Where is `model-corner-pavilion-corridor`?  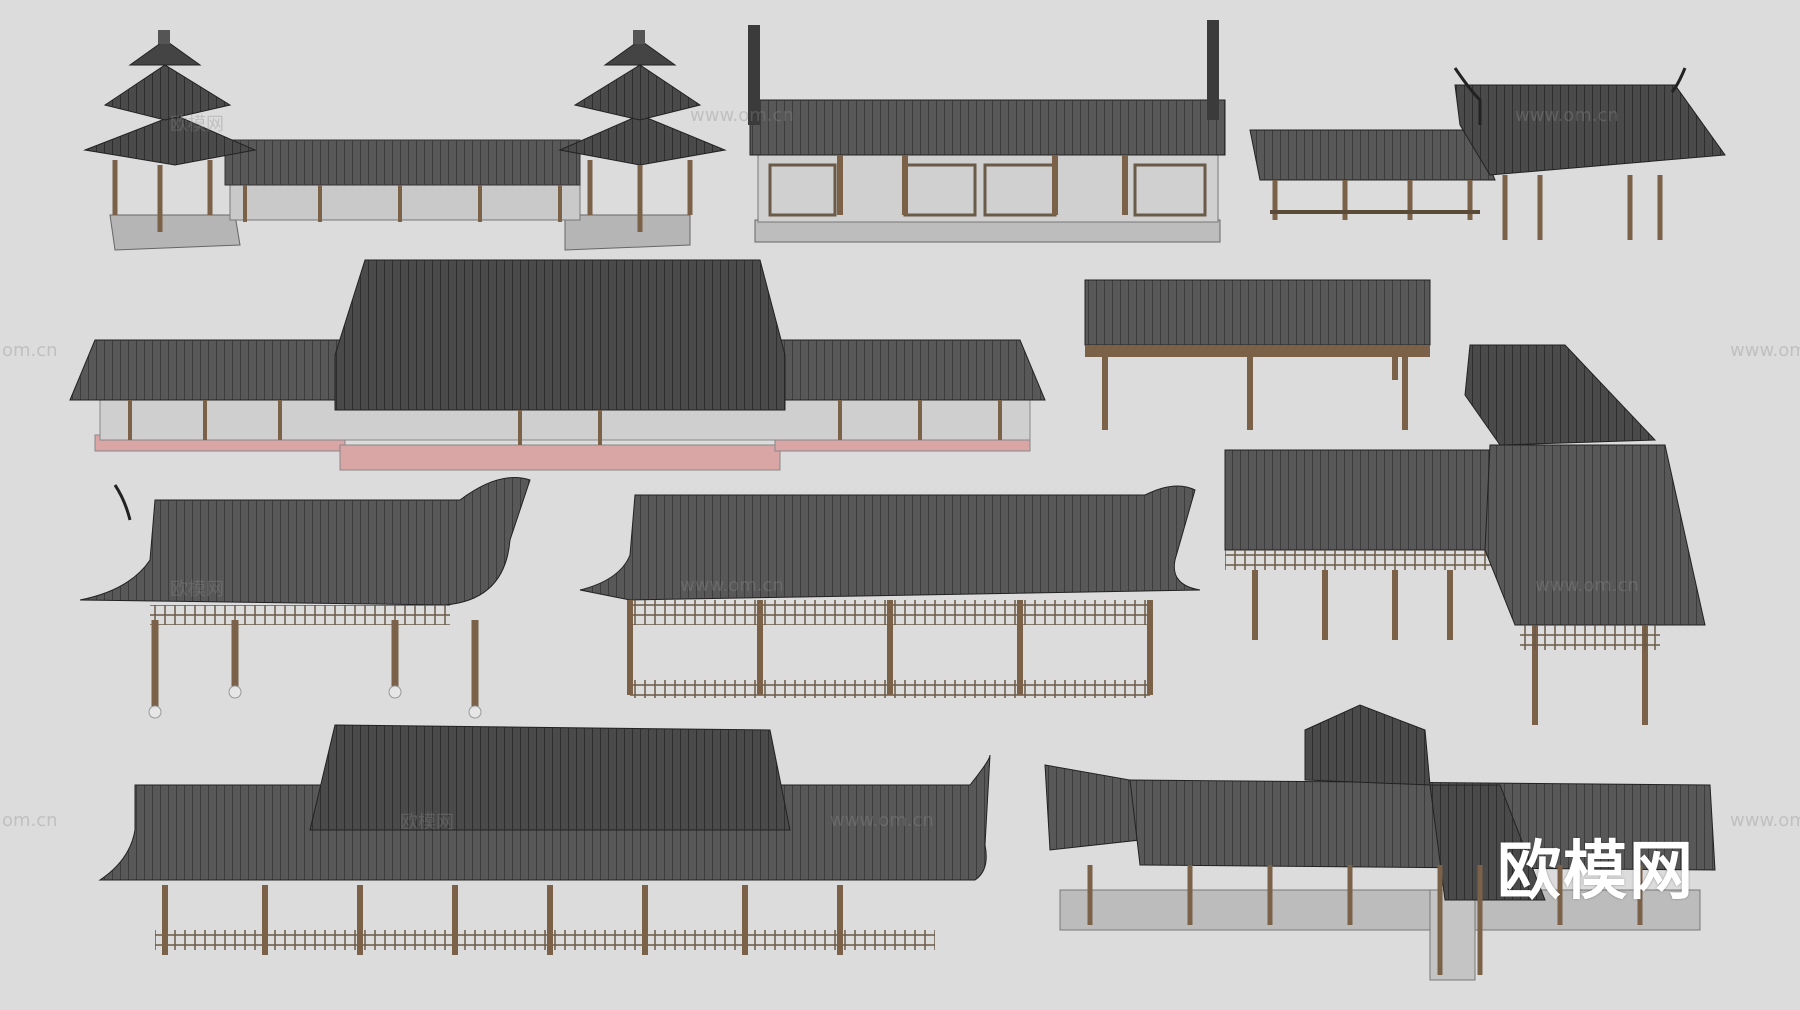
model-corner-pavilion-corridor is located at coordinates (1465, 534).